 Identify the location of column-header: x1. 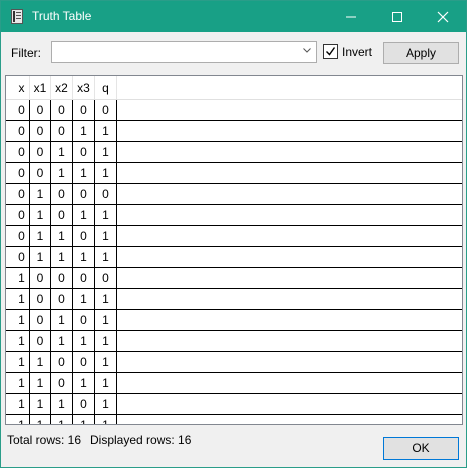
(40, 87).